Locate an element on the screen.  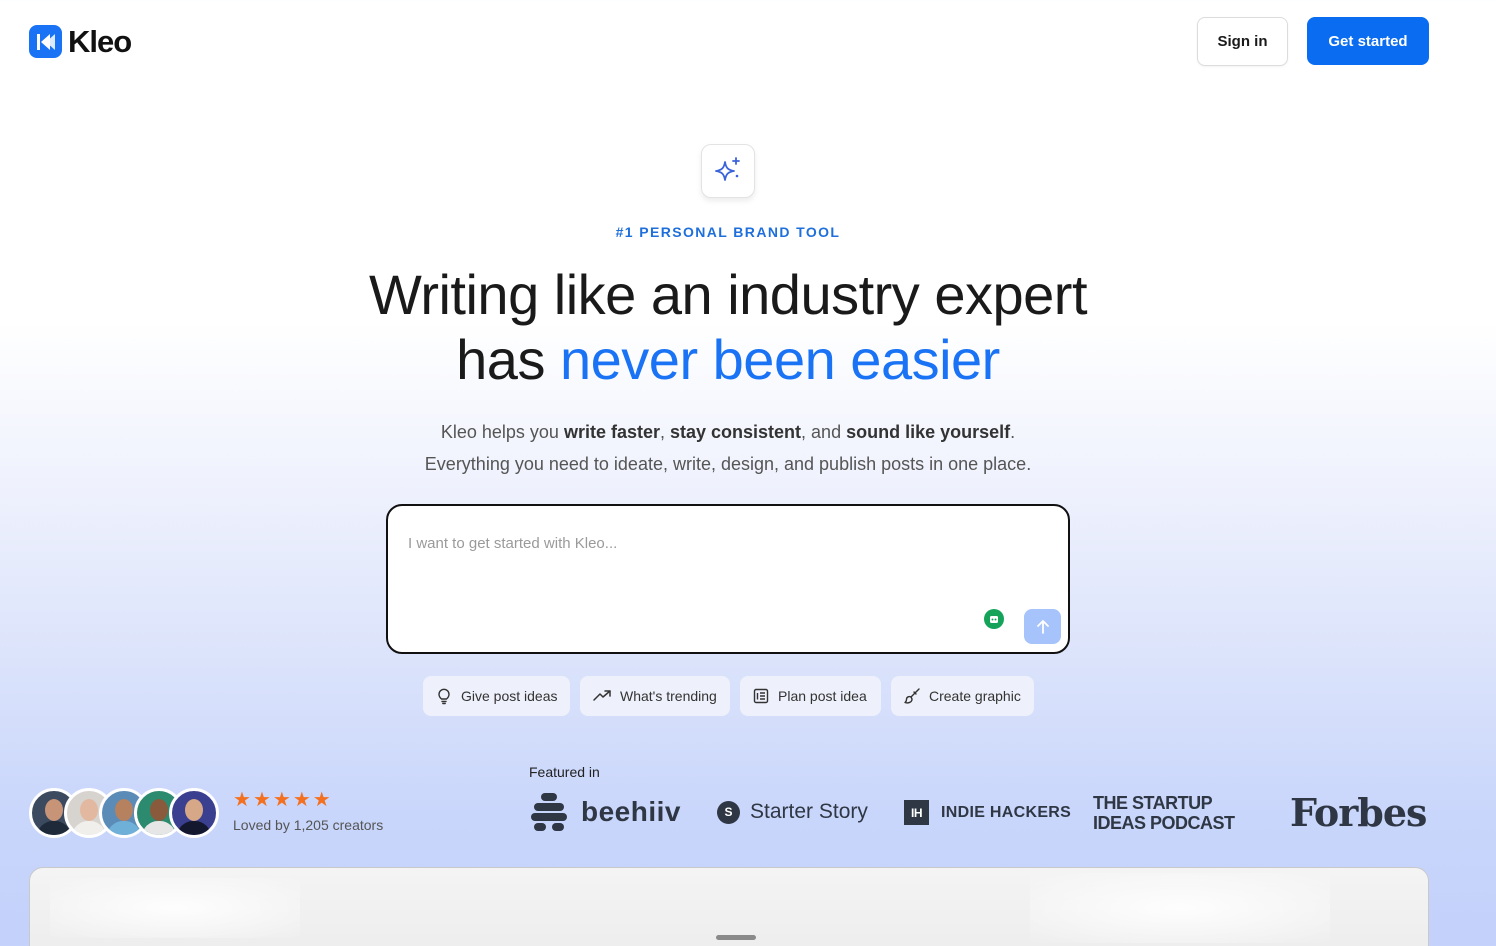
send-button is located at coordinates (1042, 626).